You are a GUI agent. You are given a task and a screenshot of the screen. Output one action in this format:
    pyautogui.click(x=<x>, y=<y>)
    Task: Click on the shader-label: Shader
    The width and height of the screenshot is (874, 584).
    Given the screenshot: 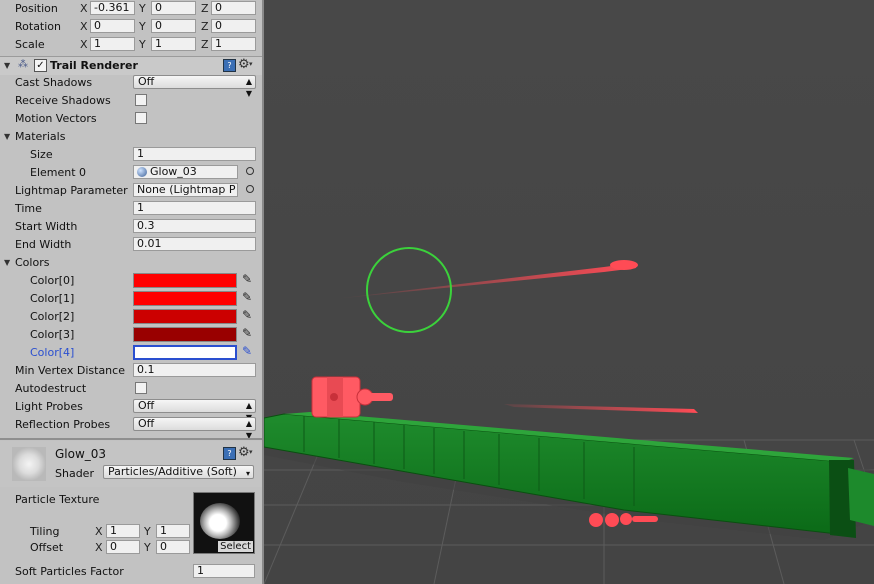 What is the action you would take?
    pyautogui.click(x=74, y=473)
    